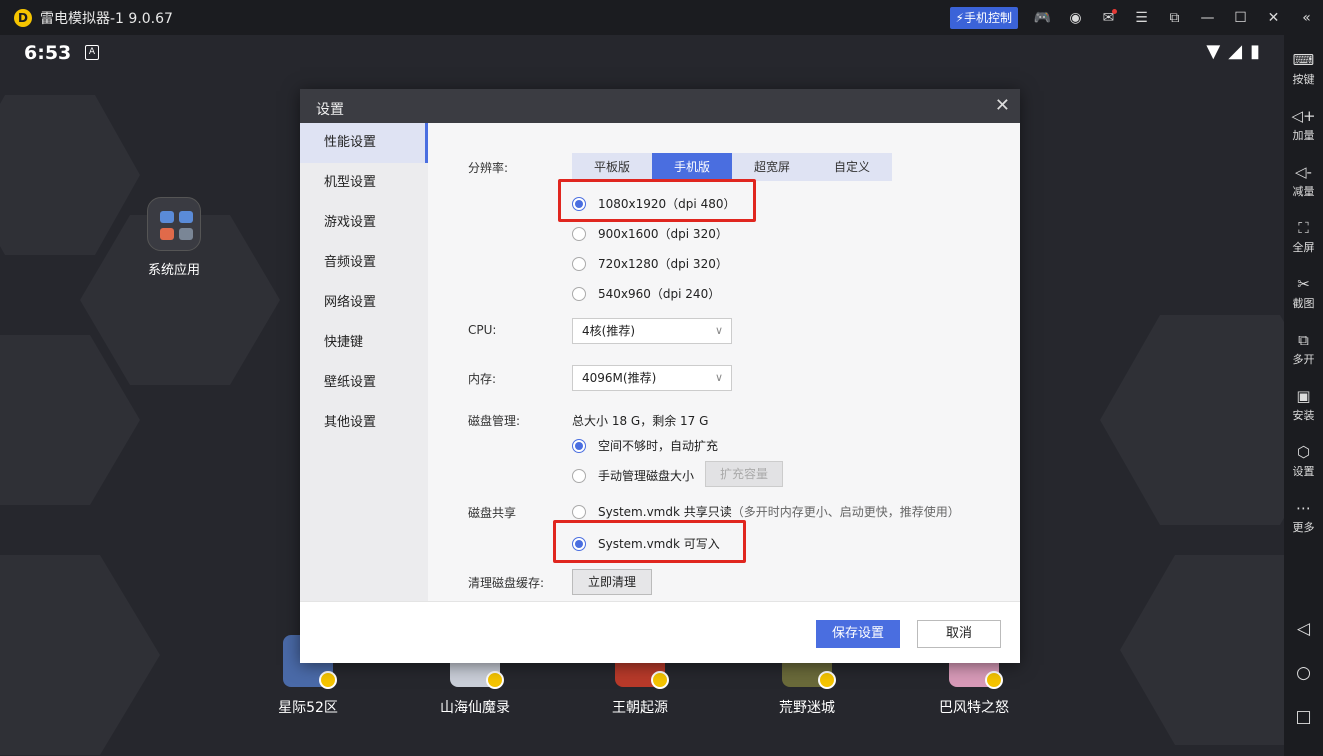 This screenshot has height=756, width=1323. What do you see at coordinates (330, 110) in the screenshot?
I see `dialog-title: 设置` at bounding box center [330, 110].